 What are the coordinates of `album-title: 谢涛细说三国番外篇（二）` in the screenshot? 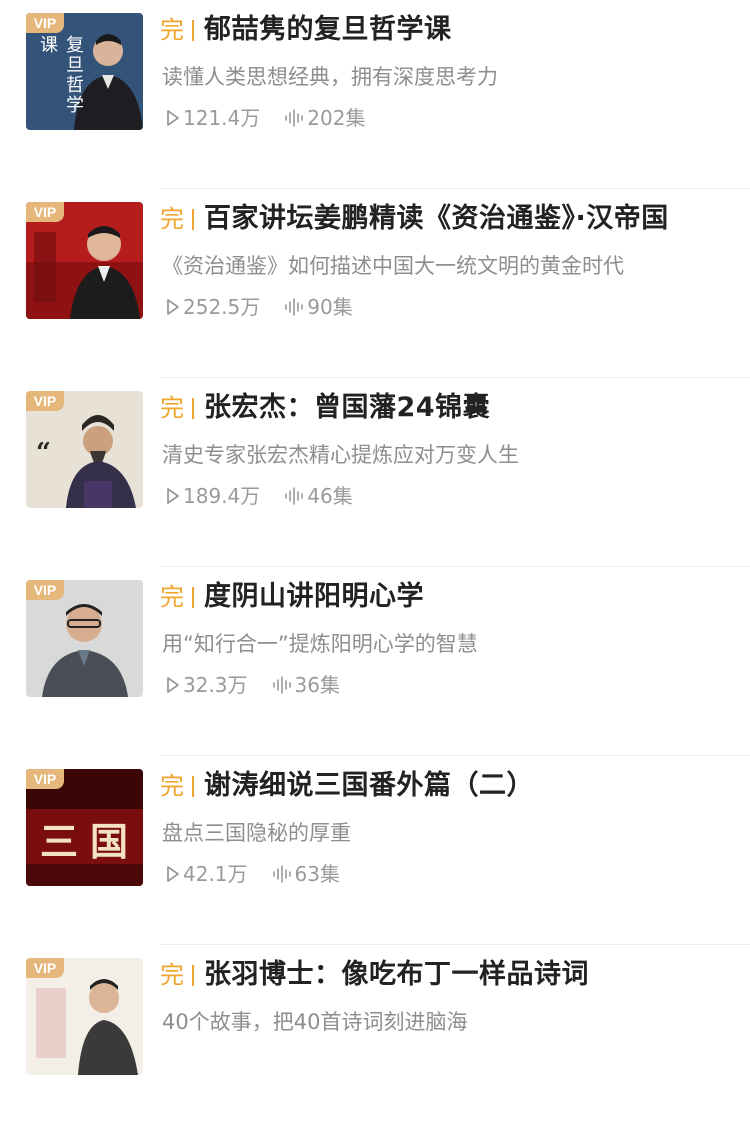 It's located at (369, 786).